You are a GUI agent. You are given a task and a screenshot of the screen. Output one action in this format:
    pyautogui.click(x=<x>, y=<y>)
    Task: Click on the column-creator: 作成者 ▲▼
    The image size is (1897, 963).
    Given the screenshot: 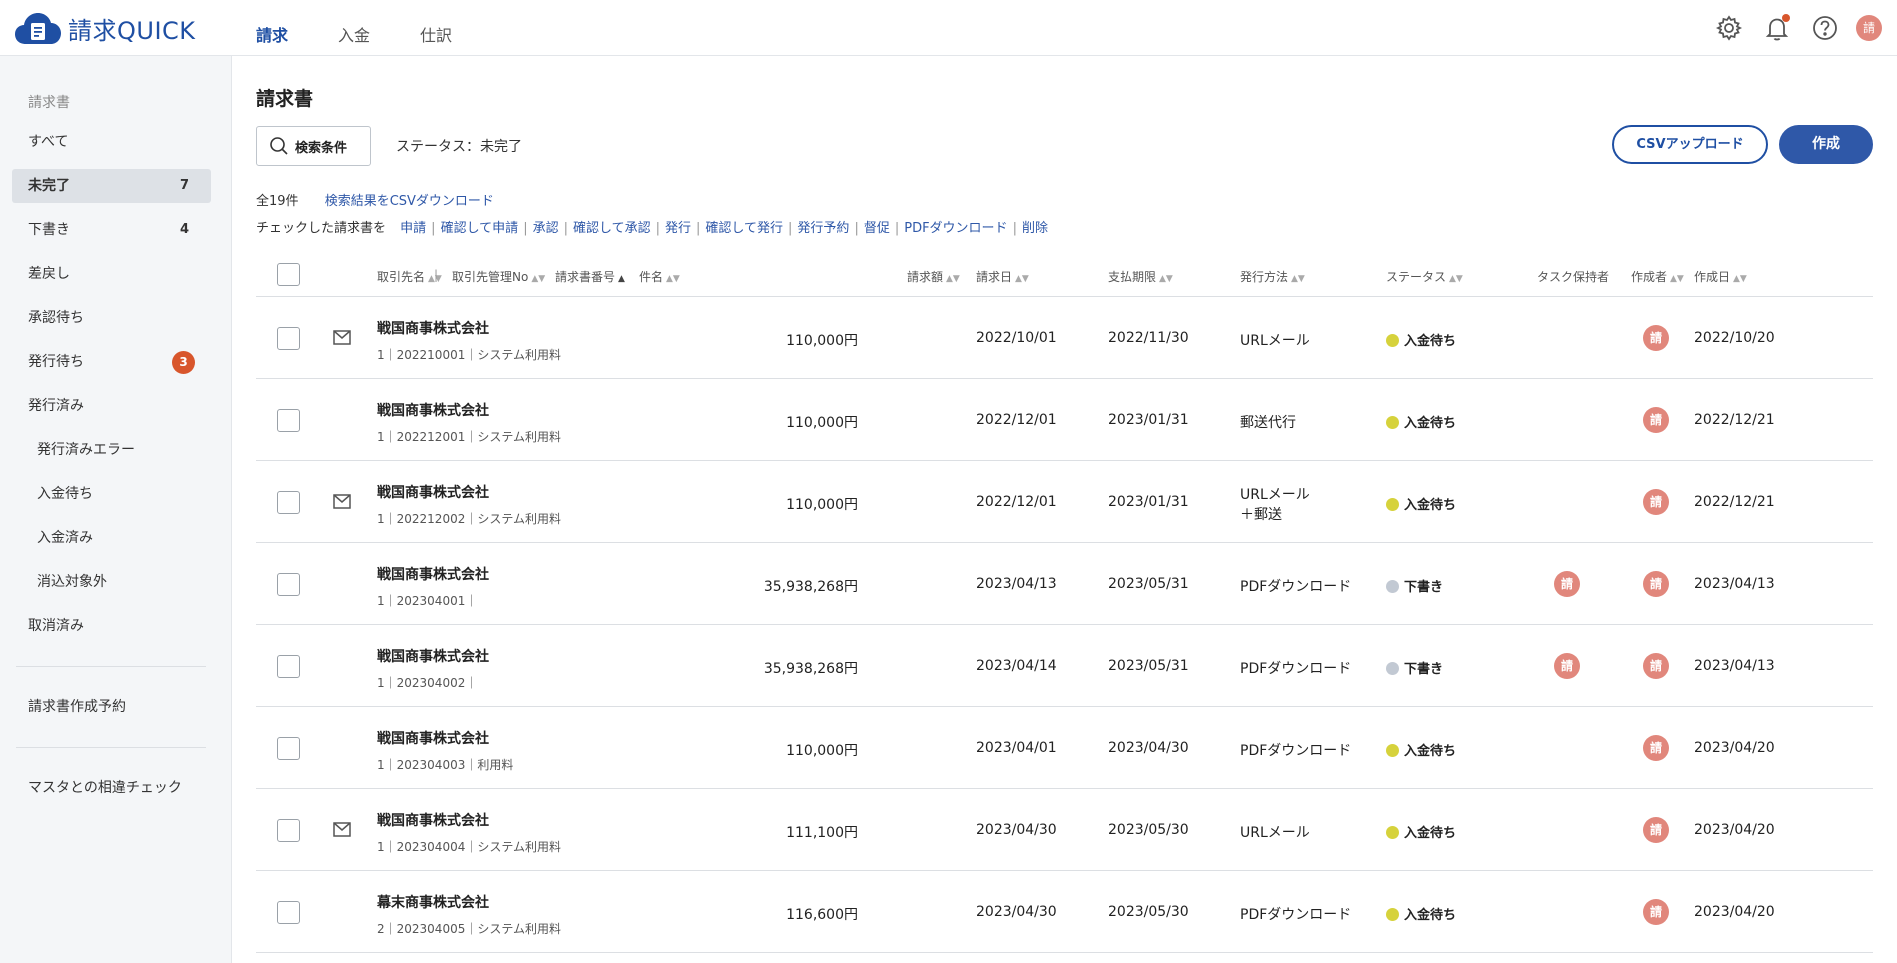 What is the action you would take?
    pyautogui.click(x=1657, y=276)
    